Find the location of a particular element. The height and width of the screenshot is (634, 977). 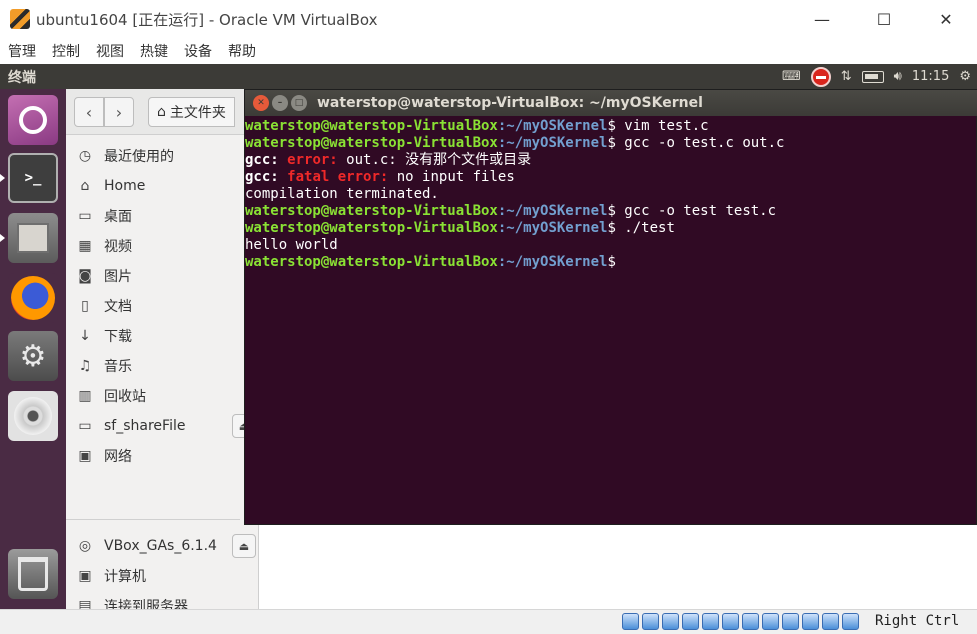

sidebar-item: ◎ VBox_GAs_6.1.4 ⏏ is located at coordinates (161, 546).